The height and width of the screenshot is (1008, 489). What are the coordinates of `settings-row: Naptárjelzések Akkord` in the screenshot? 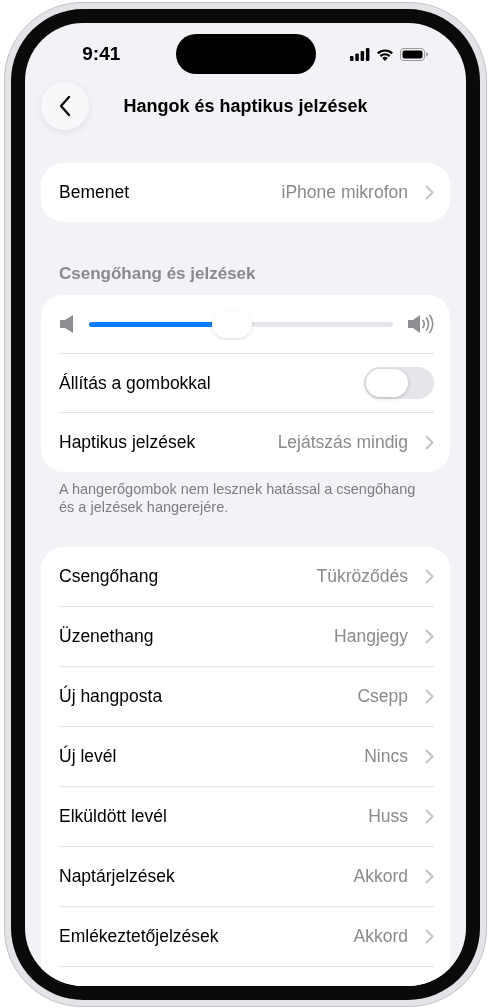 It's located at (246, 877).